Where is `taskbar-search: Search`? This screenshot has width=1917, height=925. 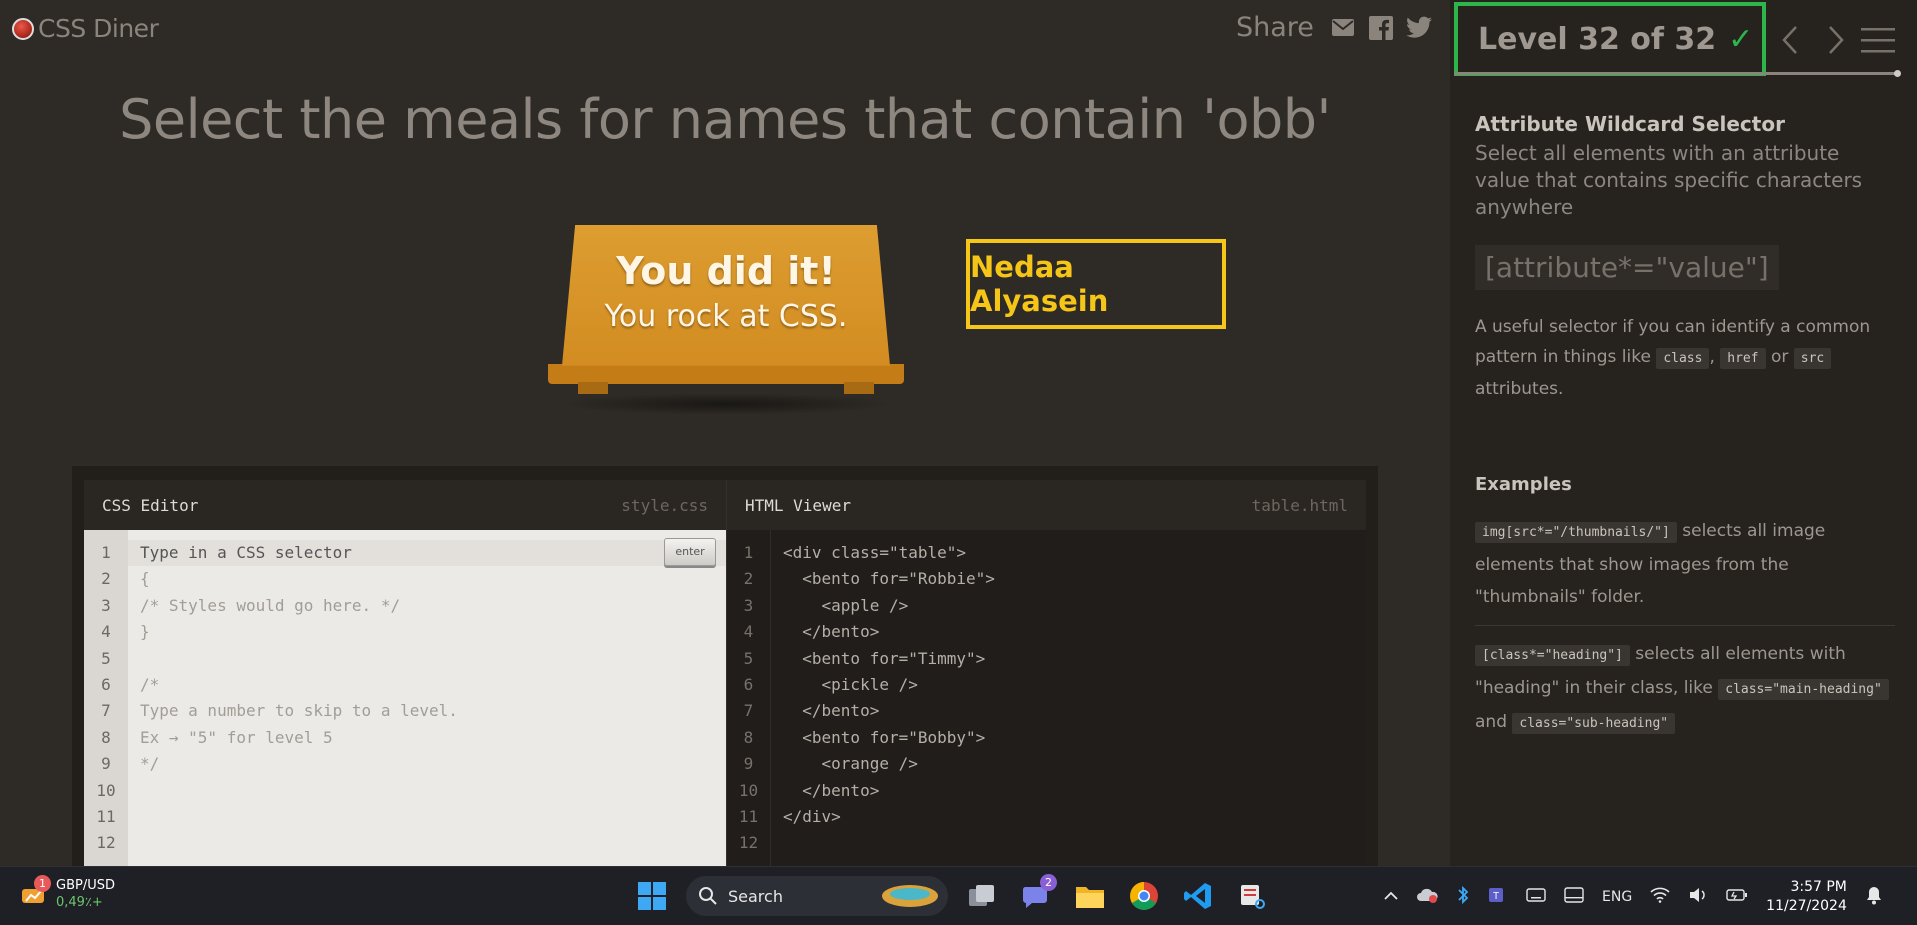 taskbar-search: Search is located at coordinates (817, 896).